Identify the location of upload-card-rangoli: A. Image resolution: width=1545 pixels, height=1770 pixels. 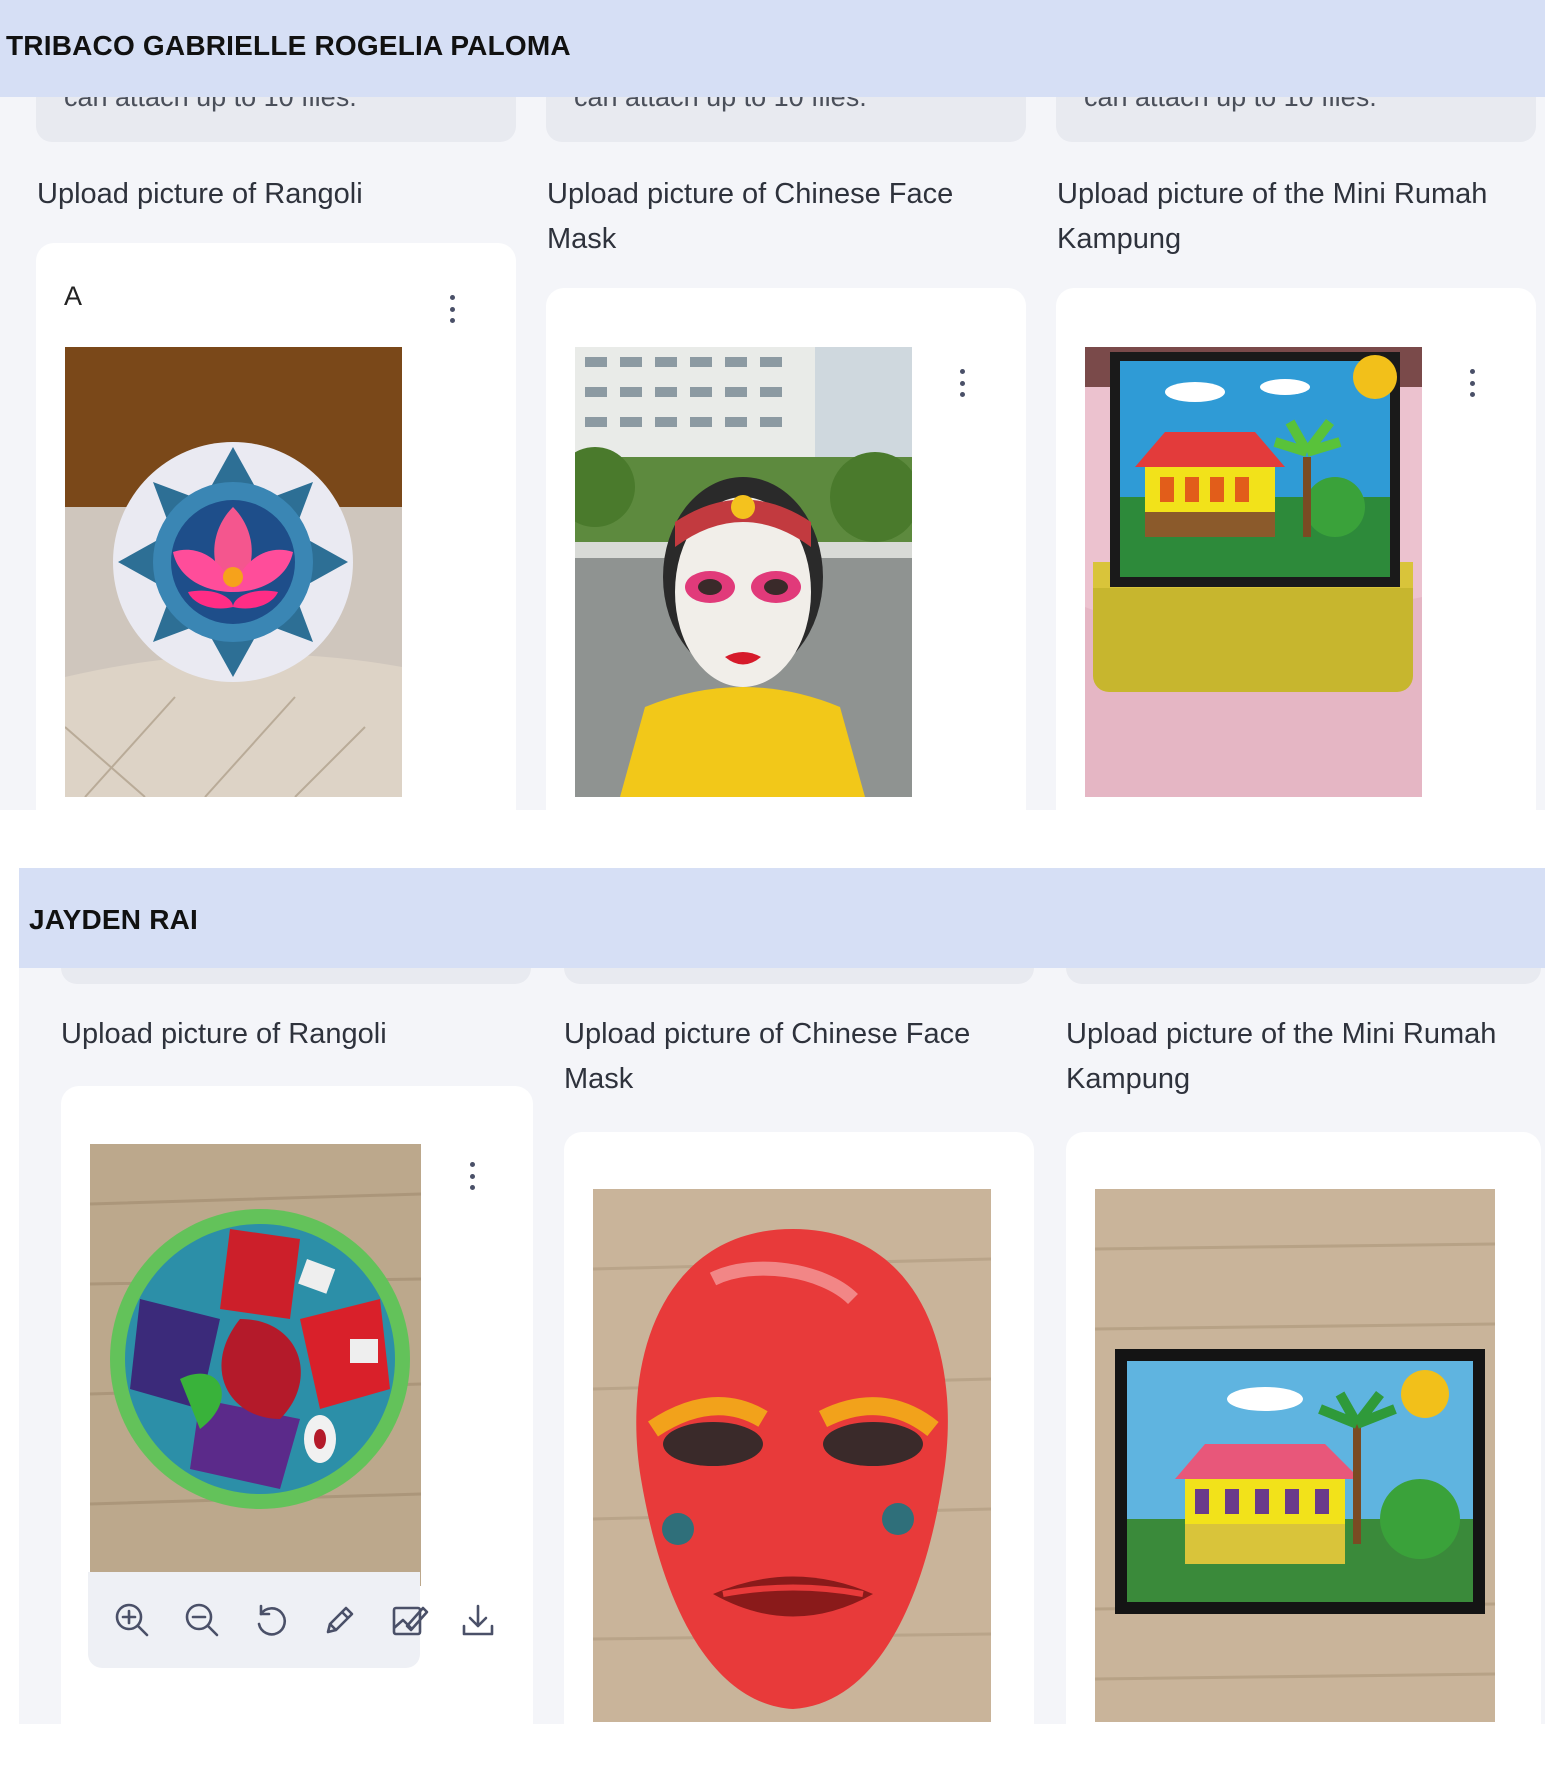
(276, 526).